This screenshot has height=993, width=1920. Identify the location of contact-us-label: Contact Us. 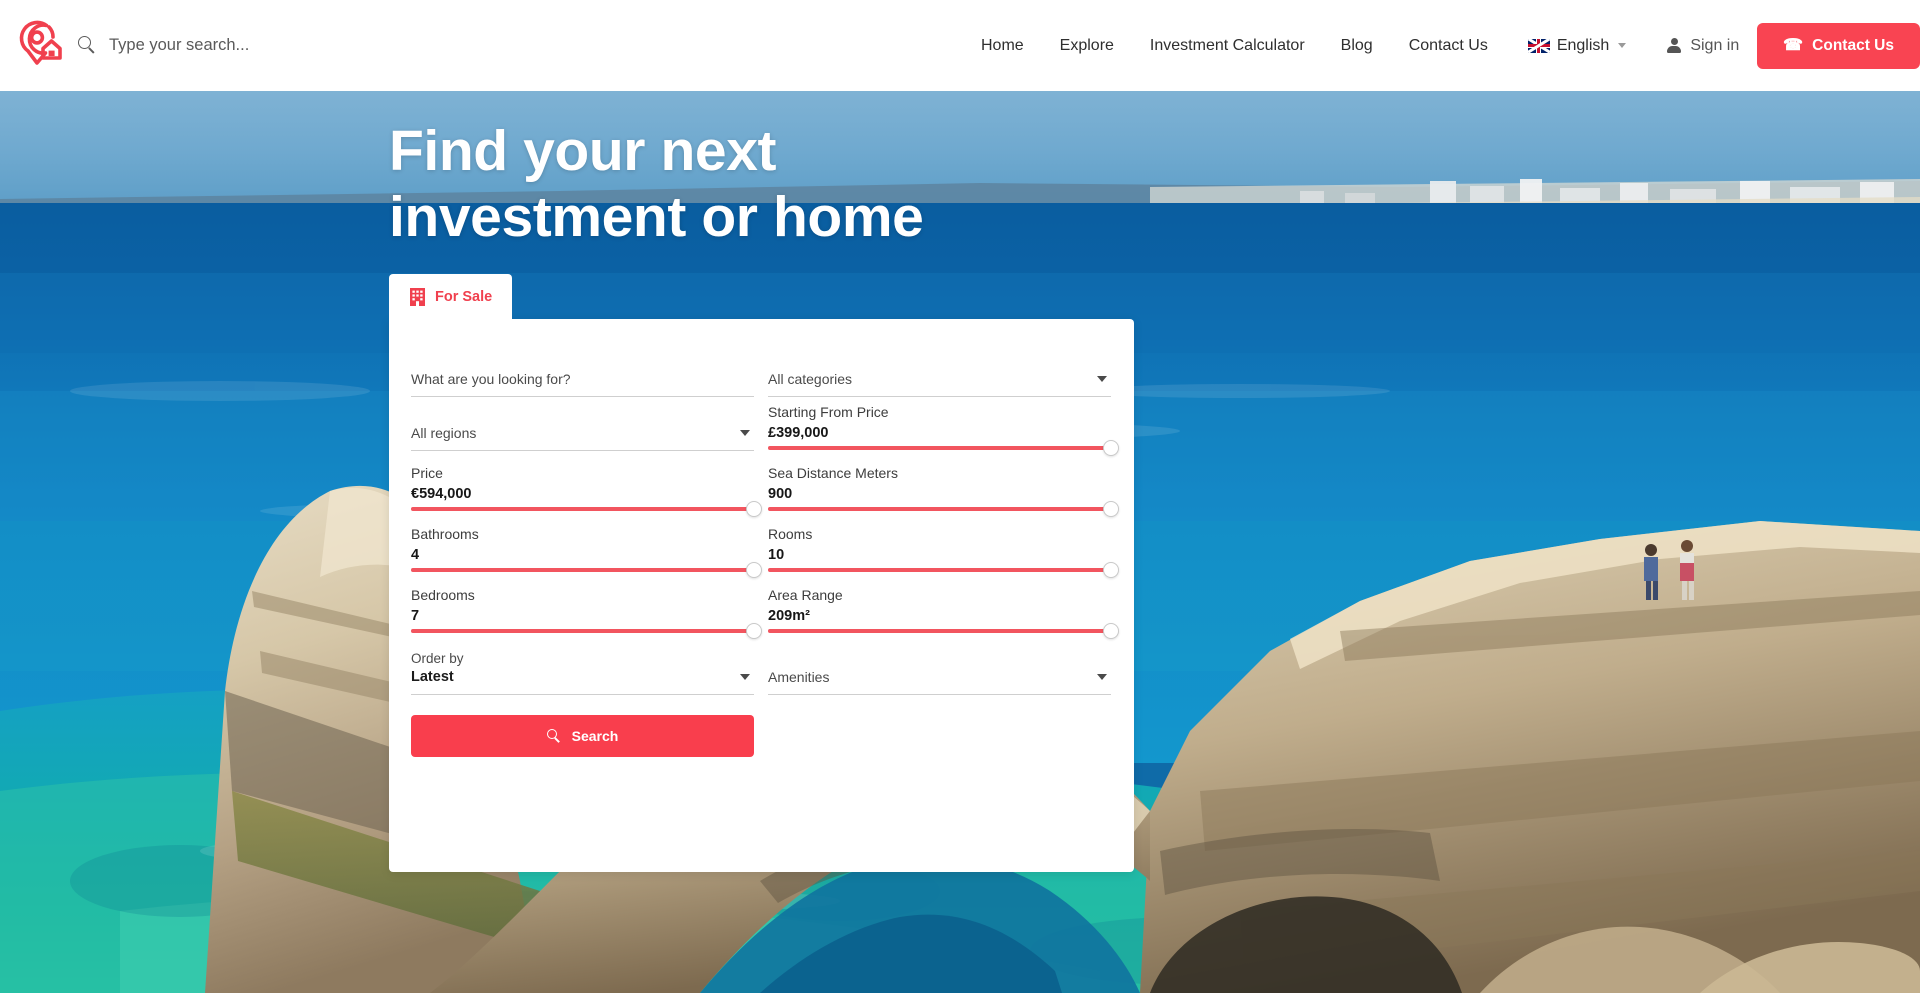
(1853, 45).